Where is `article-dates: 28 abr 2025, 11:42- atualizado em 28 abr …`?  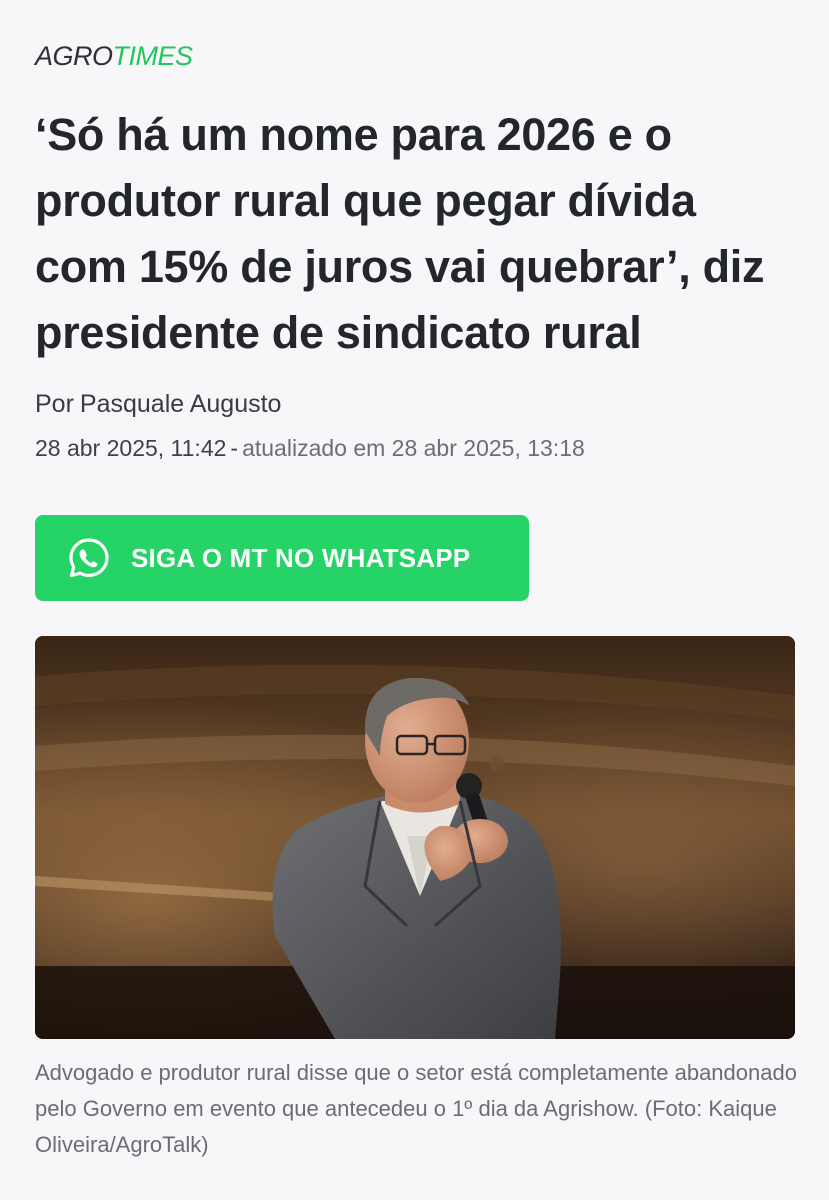
article-dates: 28 abr 2025, 11:42- atualizado em 28 abr … is located at coordinates (310, 448).